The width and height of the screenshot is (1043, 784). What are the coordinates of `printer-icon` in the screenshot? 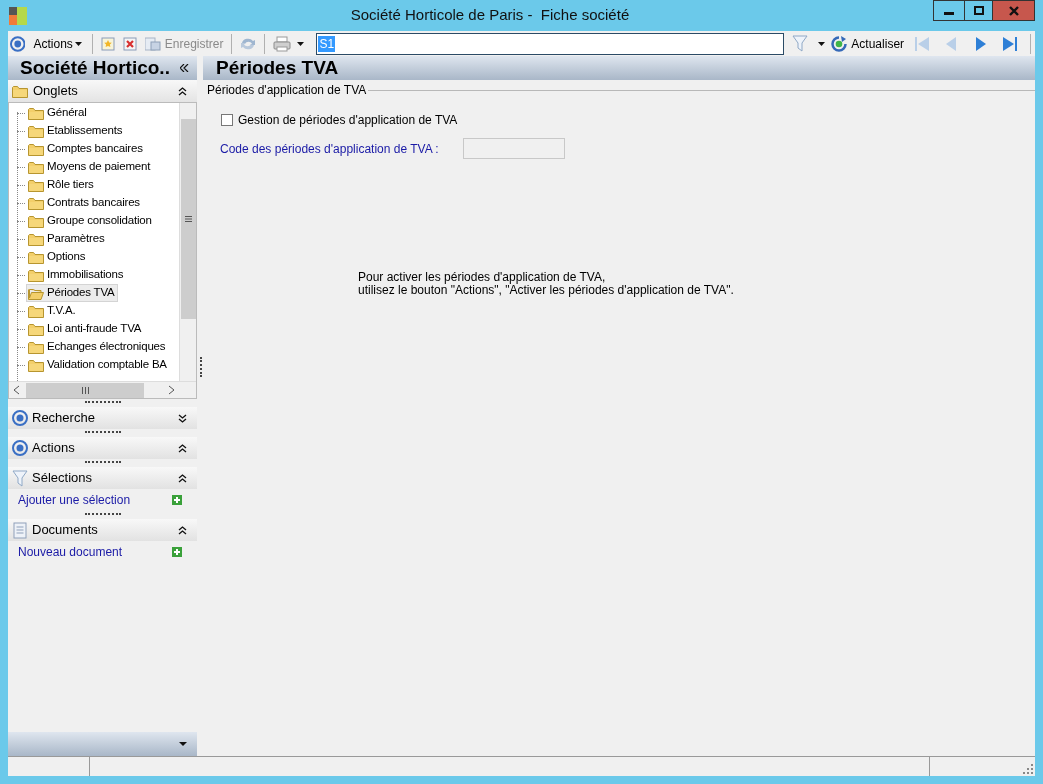 It's located at (282, 43).